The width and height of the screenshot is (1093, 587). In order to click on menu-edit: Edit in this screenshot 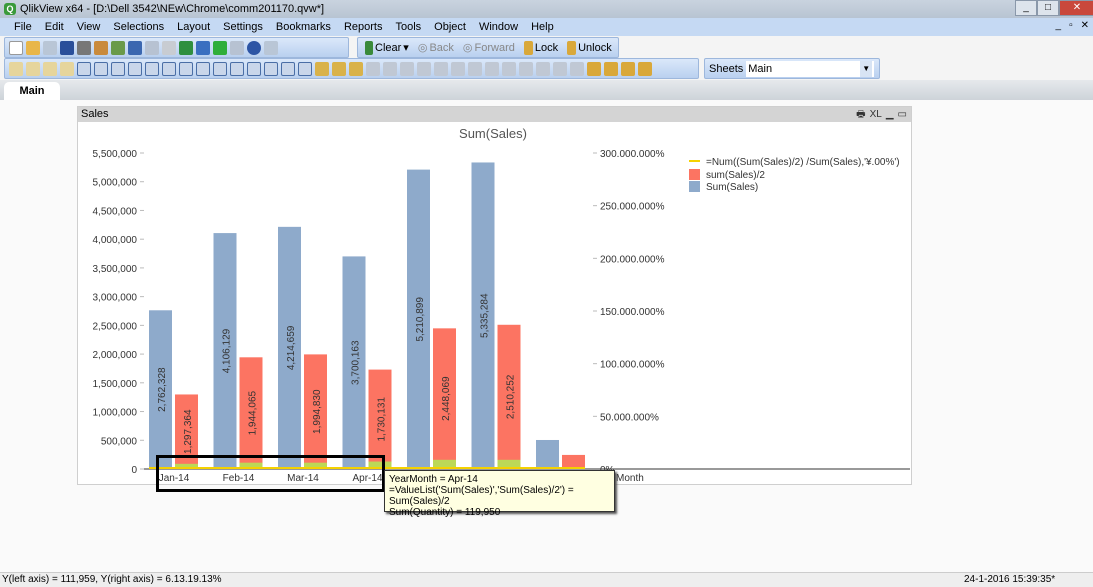, I will do `click(54, 27)`.